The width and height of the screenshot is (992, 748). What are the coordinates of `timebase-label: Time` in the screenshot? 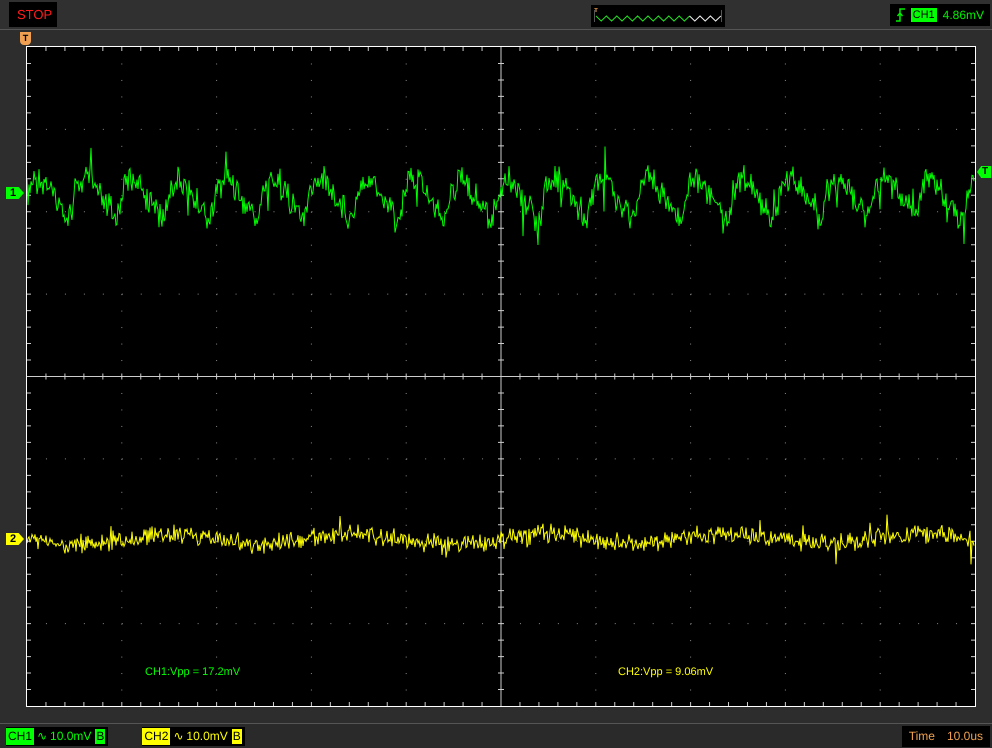 It's located at (921, 736).